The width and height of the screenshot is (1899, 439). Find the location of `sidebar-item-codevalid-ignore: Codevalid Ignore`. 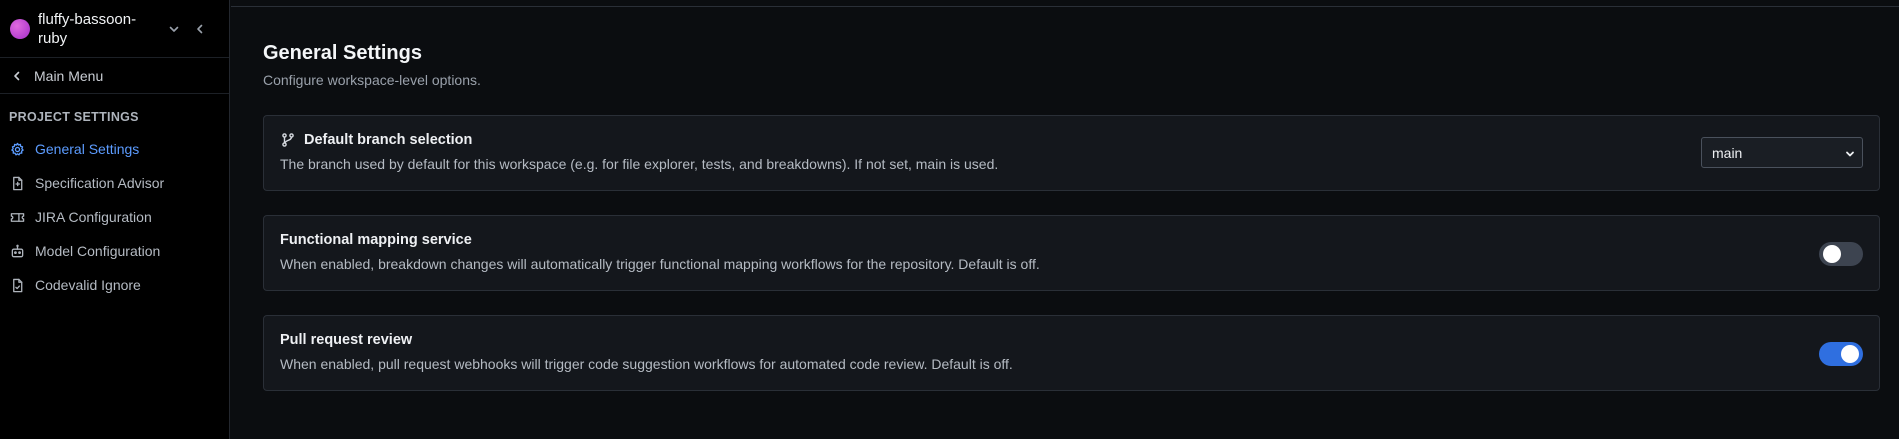

sidebar-item-codevalid-ignore: Codevalid Ignore is located at coordinates (114, 285).